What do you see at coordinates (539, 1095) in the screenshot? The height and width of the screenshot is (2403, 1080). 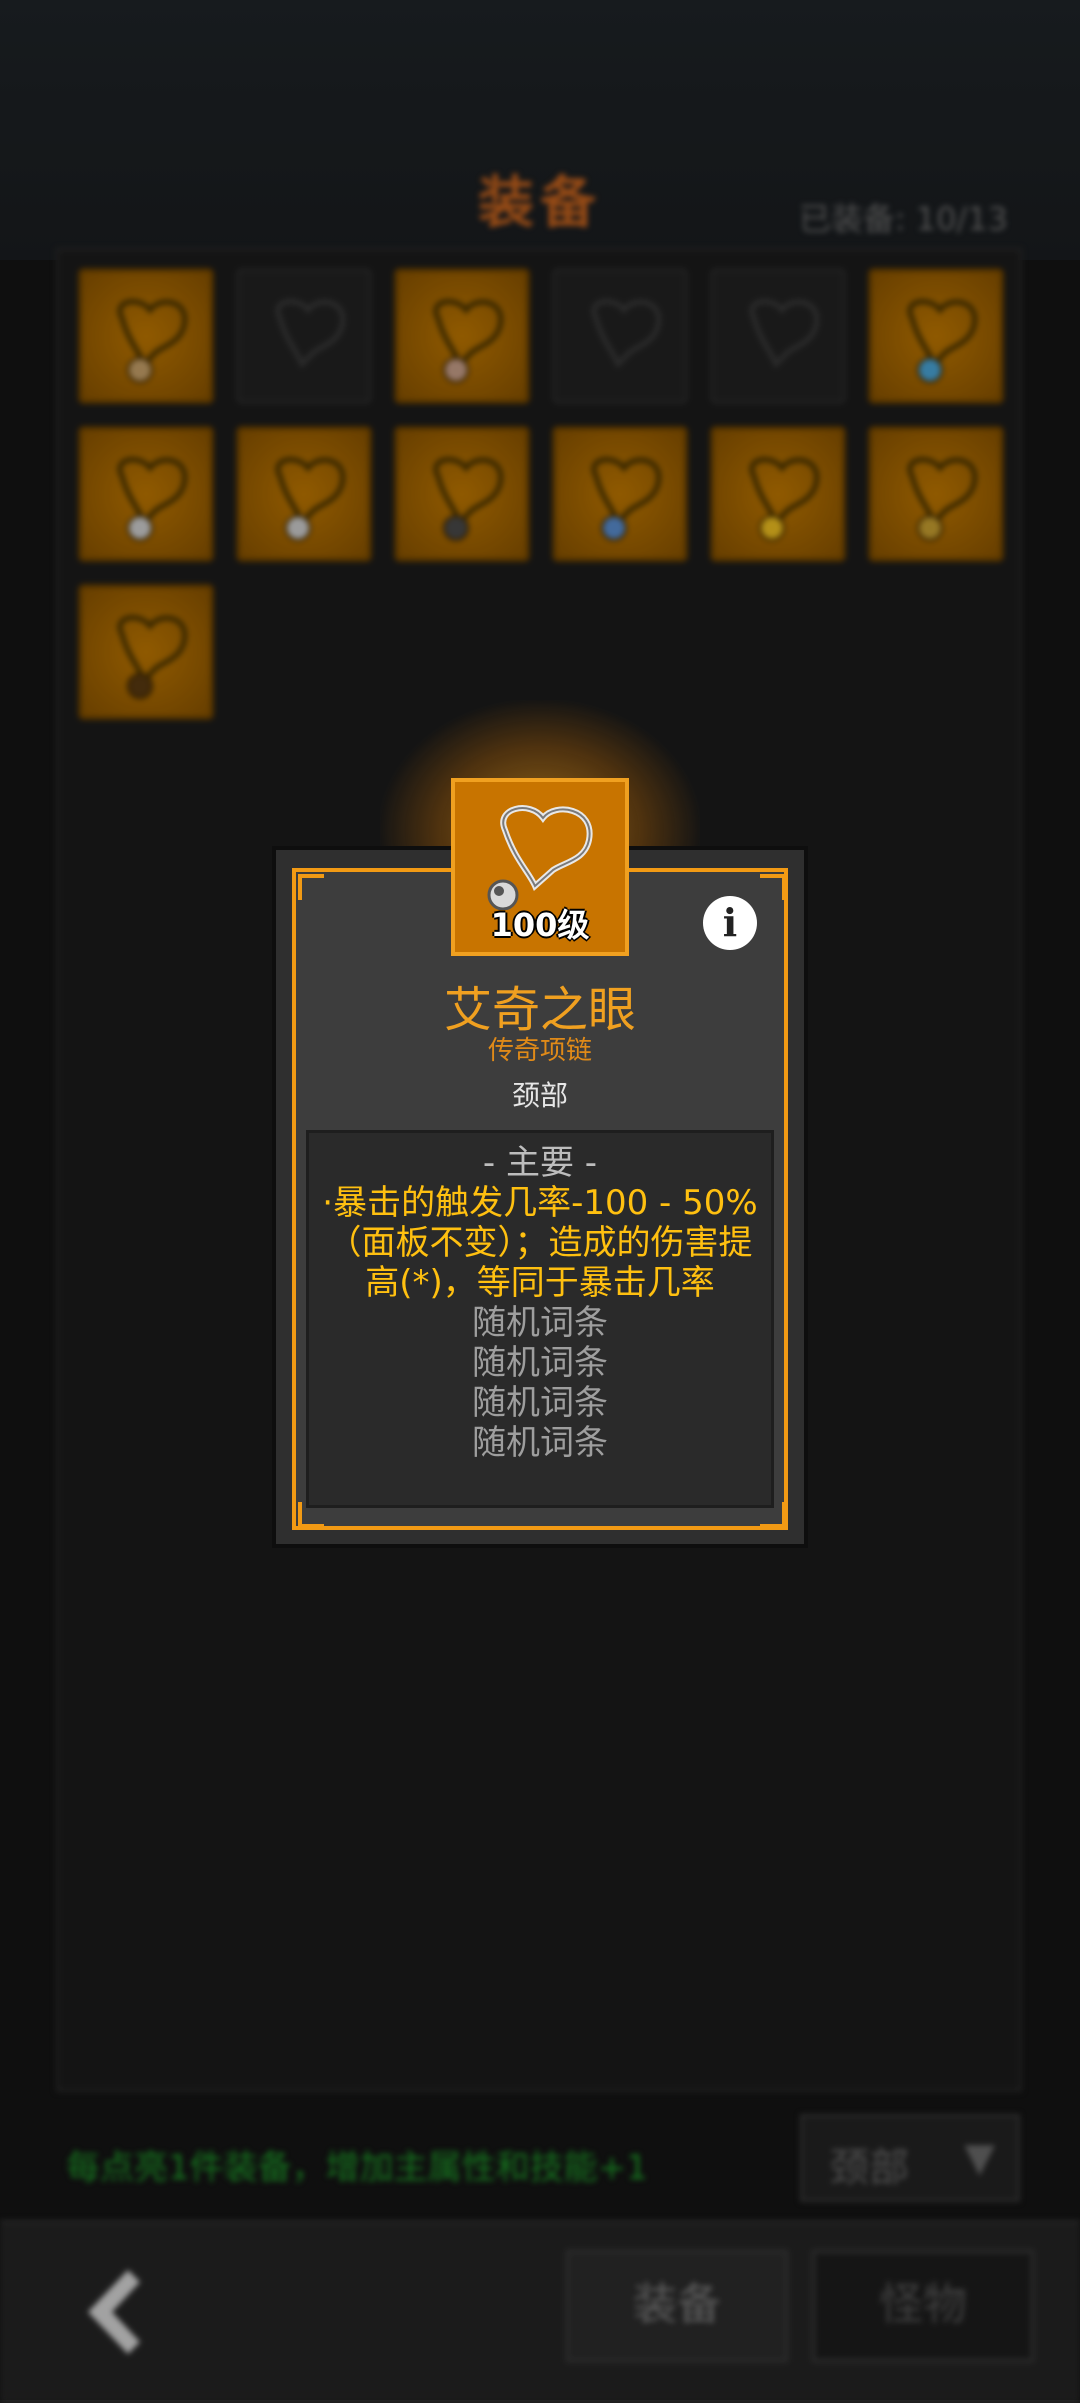 I see `item-slot: 颈部` at bounding box center [539, 1095].